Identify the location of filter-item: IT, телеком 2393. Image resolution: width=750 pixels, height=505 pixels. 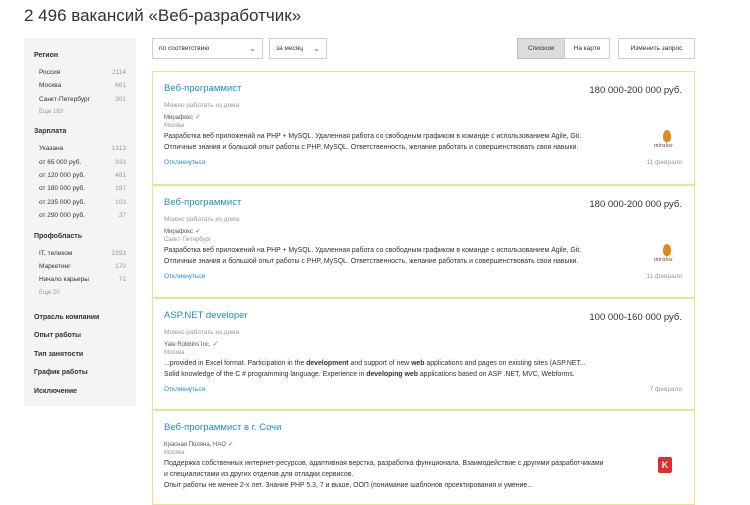
(80, 253).